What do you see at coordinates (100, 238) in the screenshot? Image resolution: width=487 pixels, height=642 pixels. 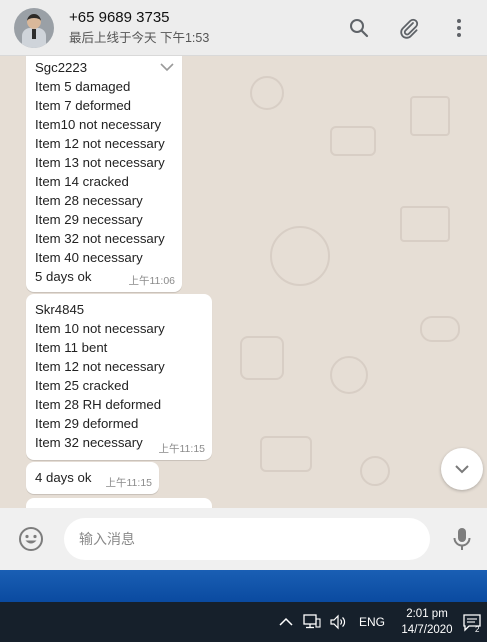 I see `message-line: Item 32 not necessary` at bounding box center [100, 238].